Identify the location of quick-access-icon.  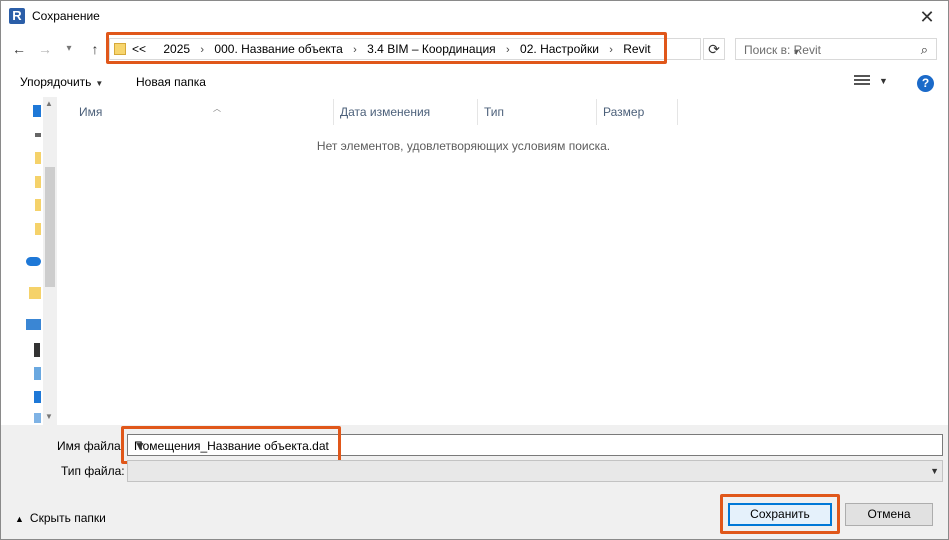
(35, 293).